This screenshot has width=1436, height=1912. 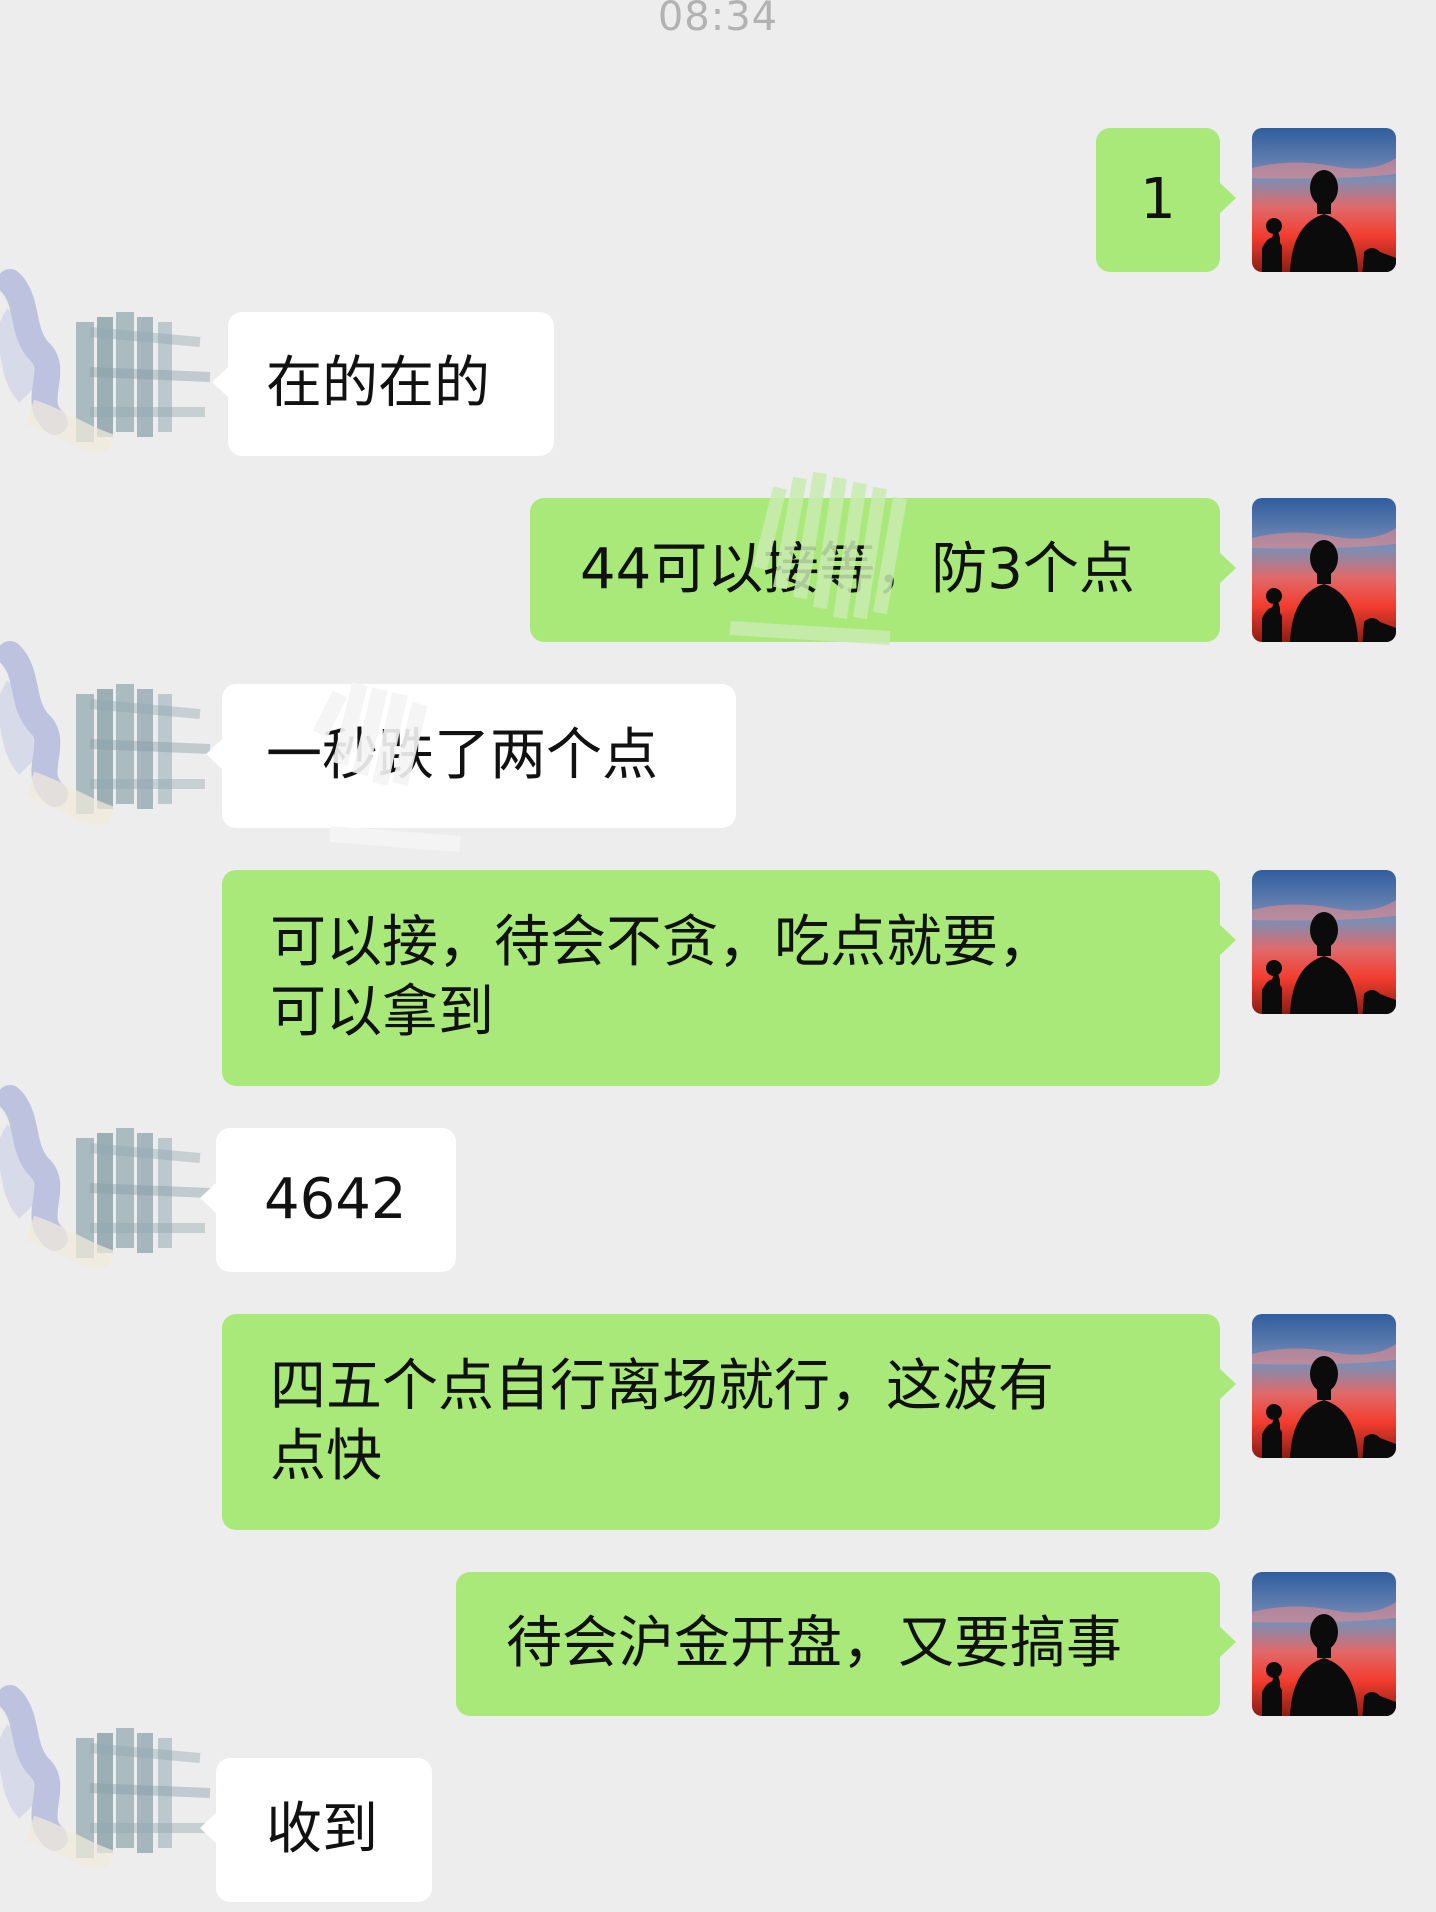 I want to click on message-row: 收到, so click(x=718, y=1830).